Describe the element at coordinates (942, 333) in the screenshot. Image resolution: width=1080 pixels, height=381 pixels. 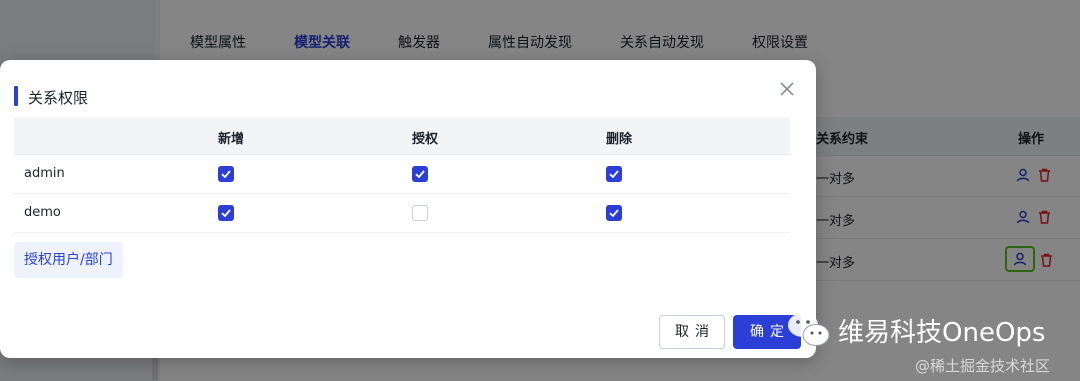
I see `watermark-brand: 维易科技OneOps` at that location.